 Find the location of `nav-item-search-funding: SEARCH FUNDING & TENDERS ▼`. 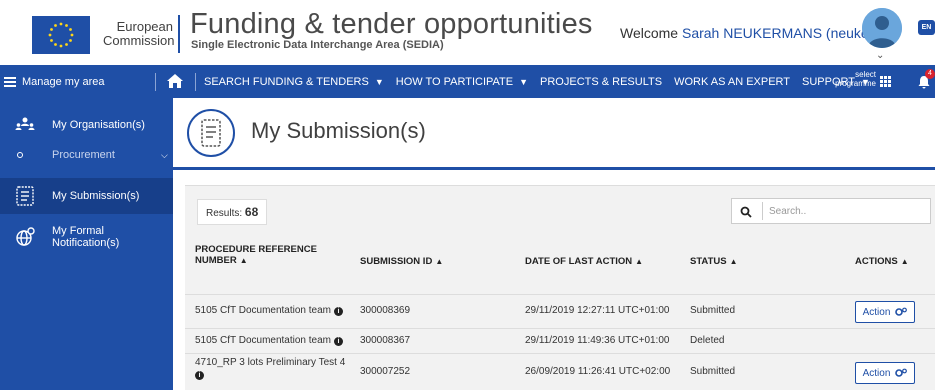

nav-item-search-funding: SEARCH FUNDING & TENDERS ▼ is located at coordinates (294, 82).